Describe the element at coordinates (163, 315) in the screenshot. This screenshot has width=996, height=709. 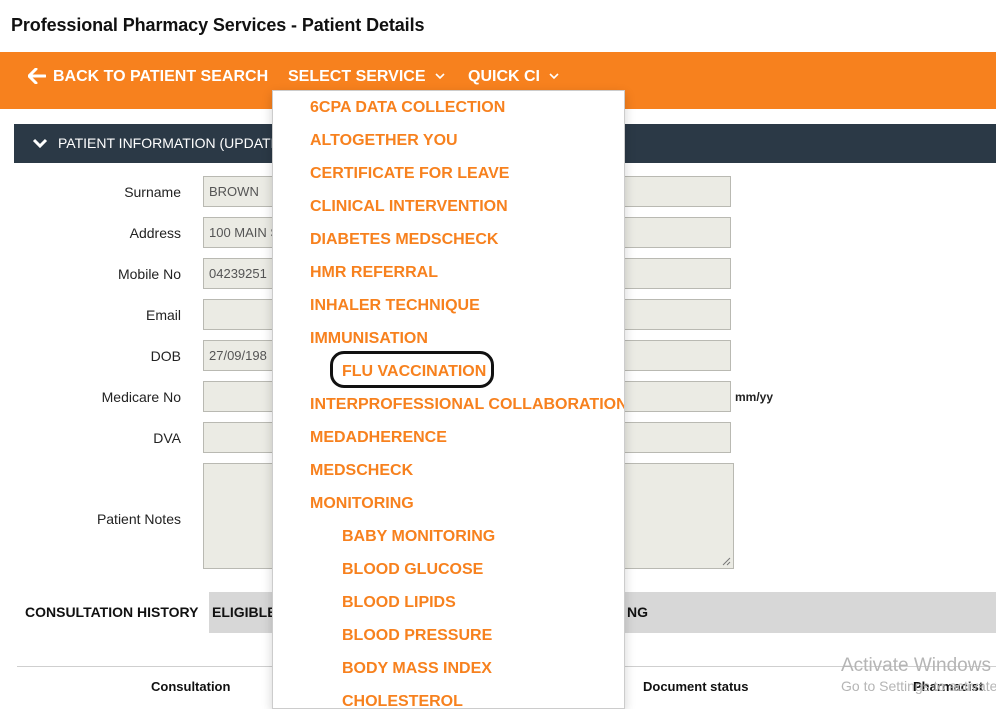
I see `email-label: Email` at that location.